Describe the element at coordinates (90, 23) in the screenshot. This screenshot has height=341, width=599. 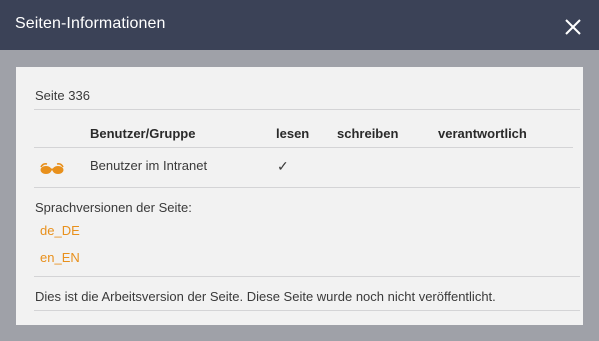
I see `dialog-title: Seiten-Informationen` at that location.